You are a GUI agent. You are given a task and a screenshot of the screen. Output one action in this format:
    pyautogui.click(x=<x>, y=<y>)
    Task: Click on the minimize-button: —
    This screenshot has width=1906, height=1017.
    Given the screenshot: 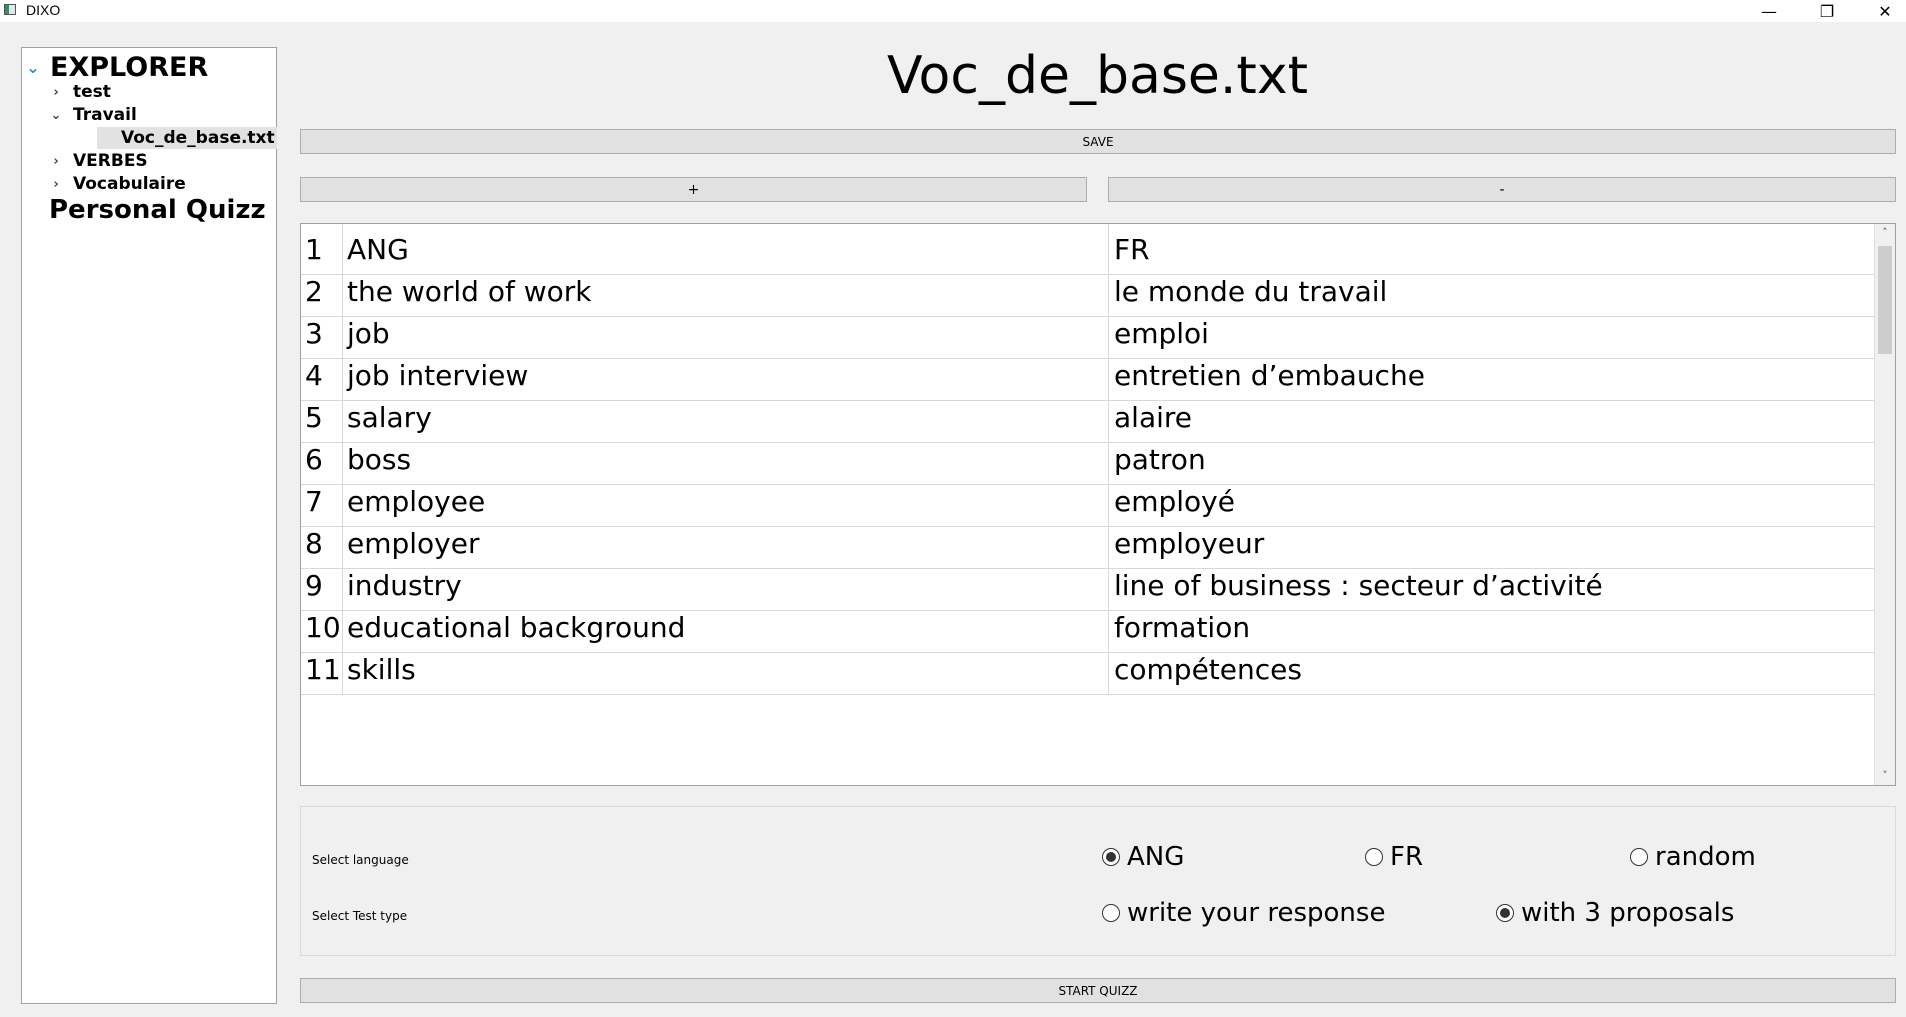 What is the action you would take?
    pyautogui.click(x=1769, y=11)
    